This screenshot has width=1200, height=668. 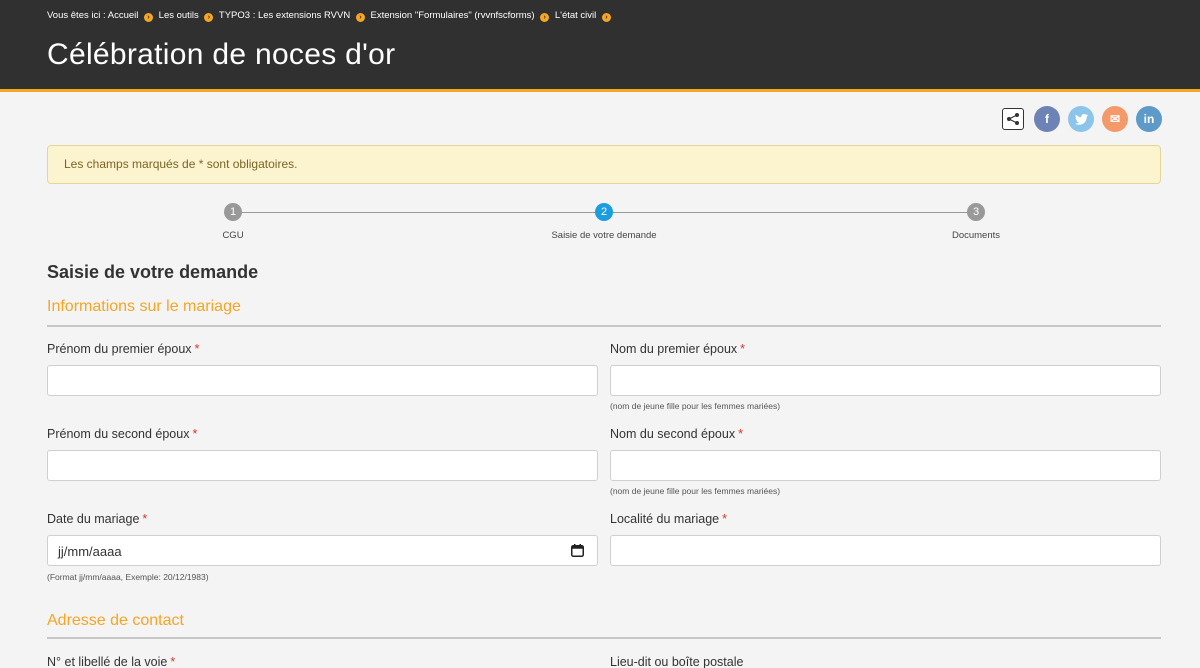 What do you see at coordinates (322, 380) in the screenshot?
I see `first-spouse-firstname-input` at bounding box center [322, 380].